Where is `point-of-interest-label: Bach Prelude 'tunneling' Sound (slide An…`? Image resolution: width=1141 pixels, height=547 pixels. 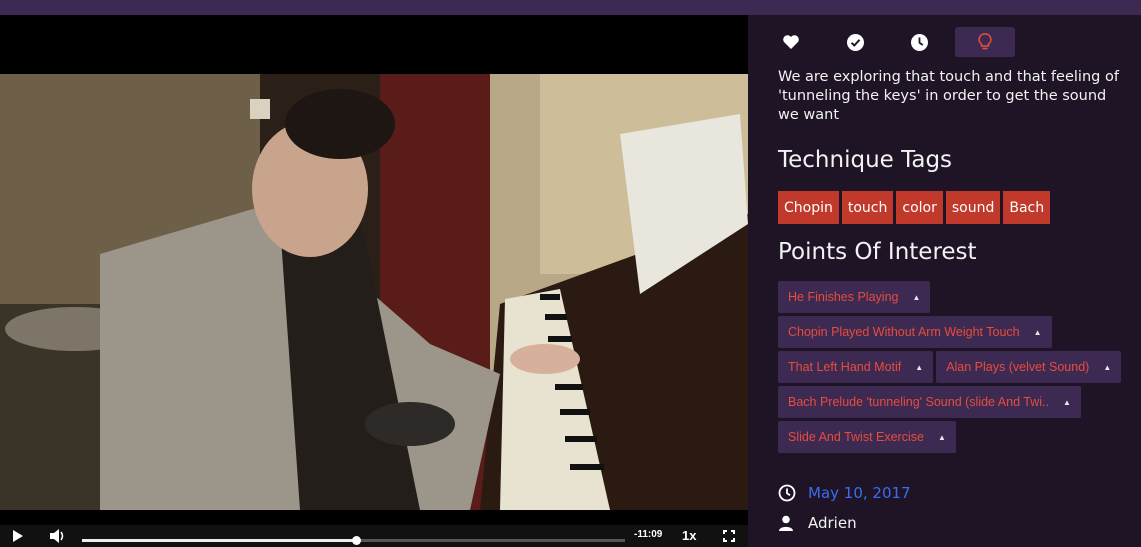
point-of-interest-label: Bach Prelude 'tunneling' Sound (slide An… is located at coordinates (918, 402).